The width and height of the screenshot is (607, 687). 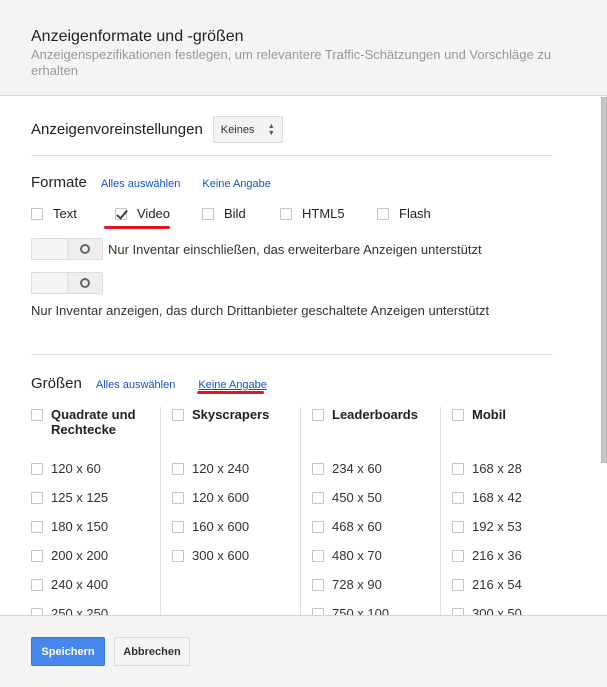 I want to click on cancel-button: Abbrechen, so click(x=152, y=651).